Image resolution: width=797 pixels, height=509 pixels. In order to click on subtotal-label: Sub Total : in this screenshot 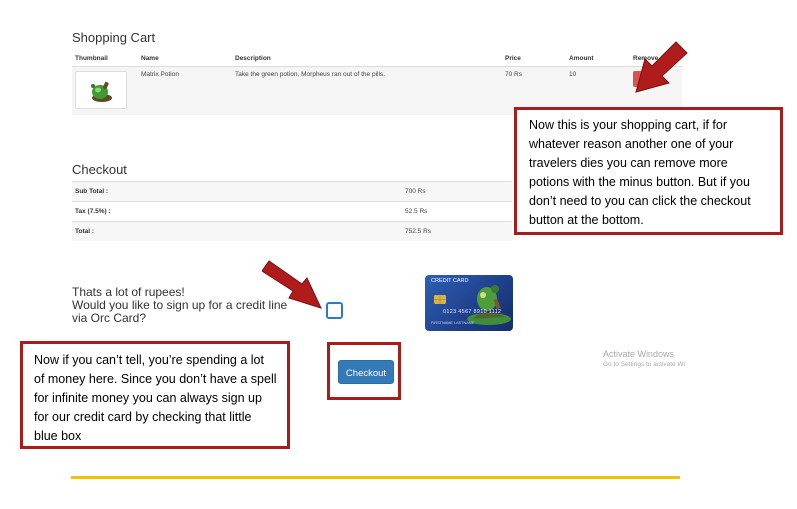, I will do `click(237, 191)`.